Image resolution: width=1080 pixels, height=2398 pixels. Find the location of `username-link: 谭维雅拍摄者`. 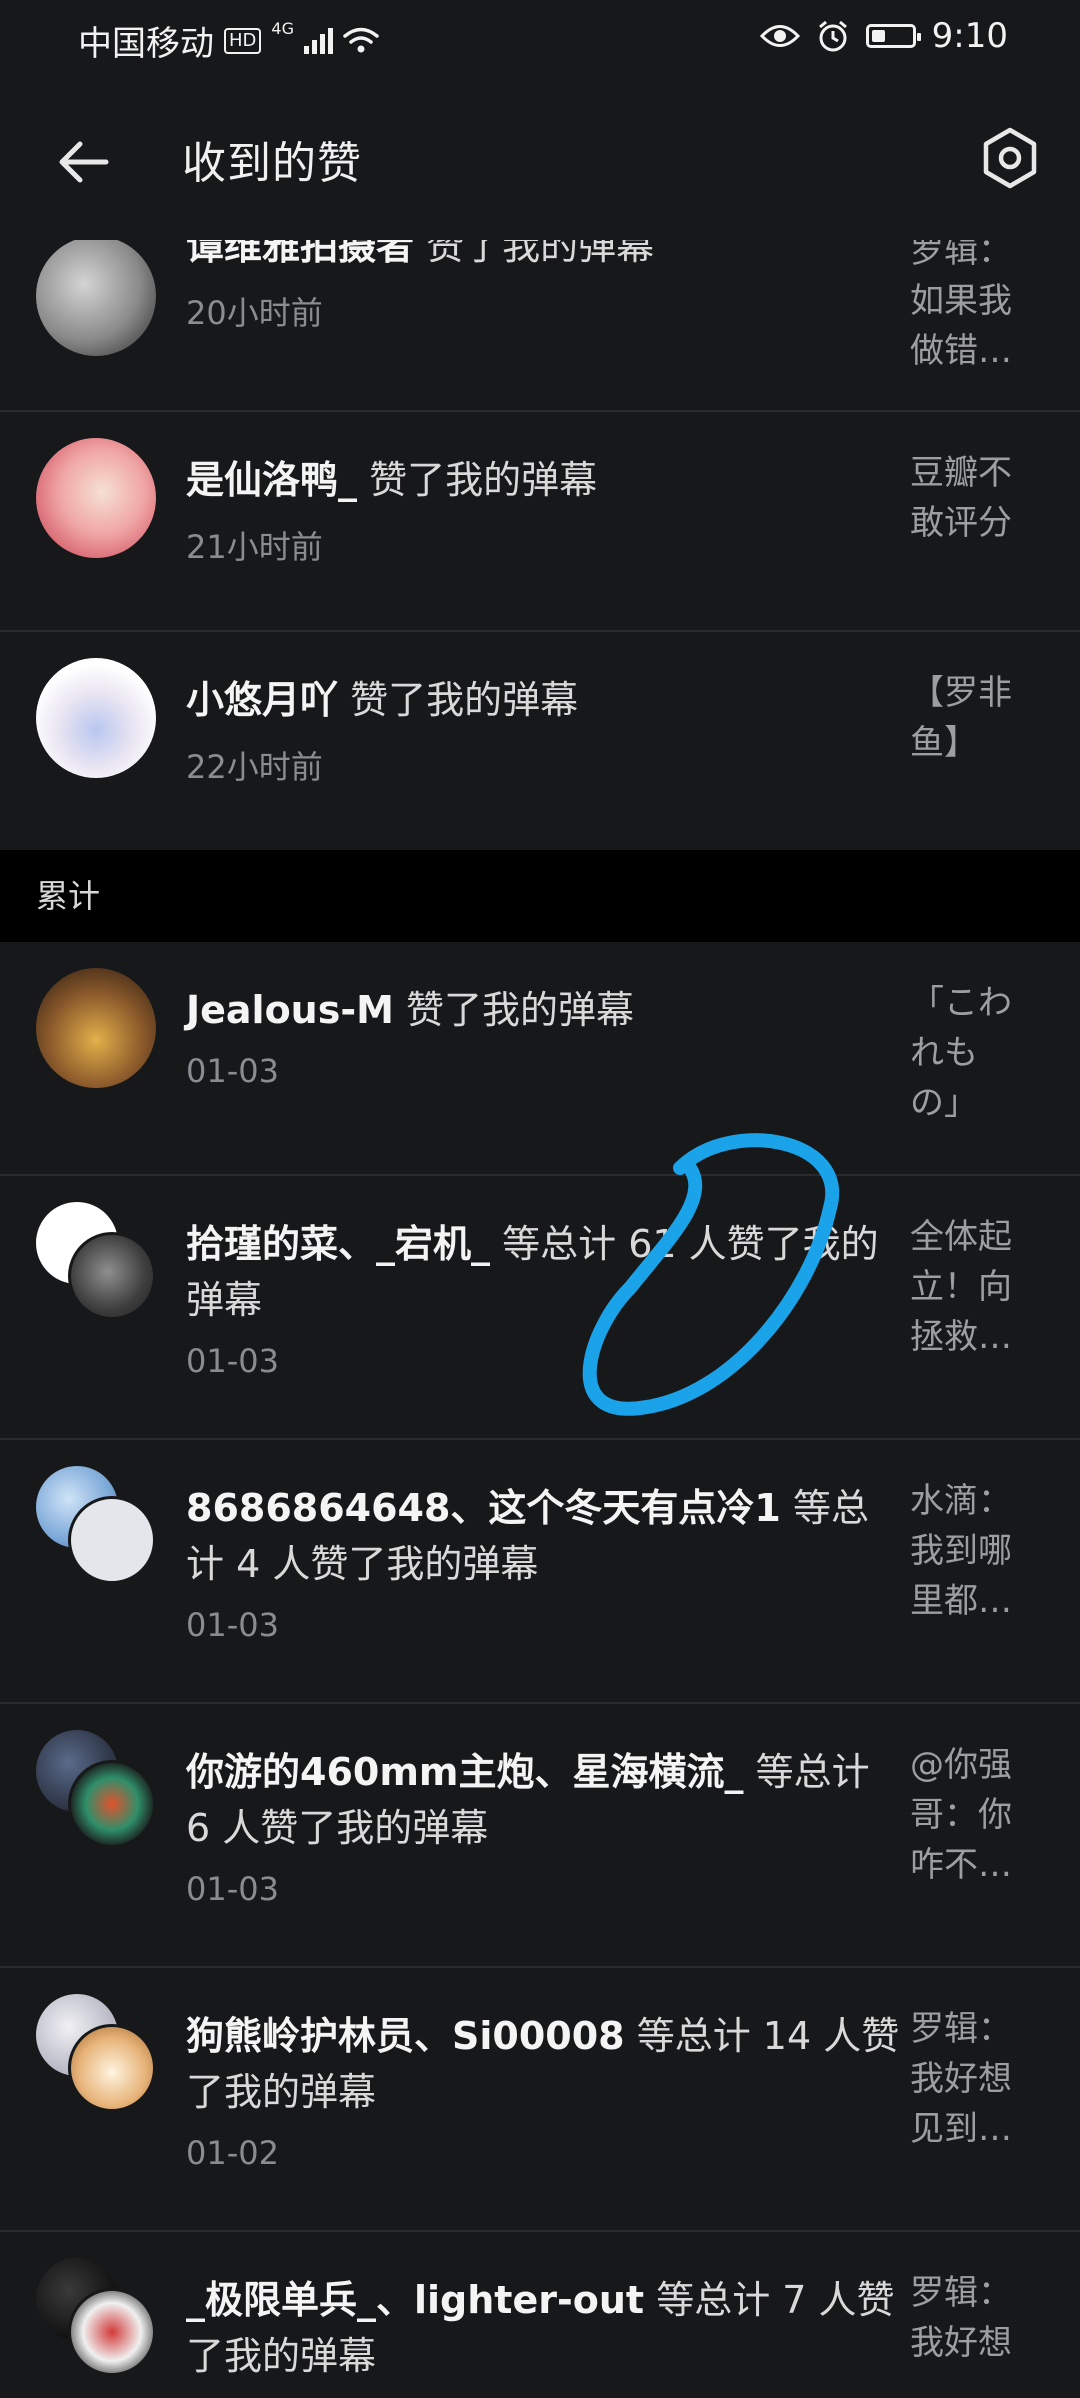

username-link: 谭维雅拍摄者 is located at coordinates (300, 246).